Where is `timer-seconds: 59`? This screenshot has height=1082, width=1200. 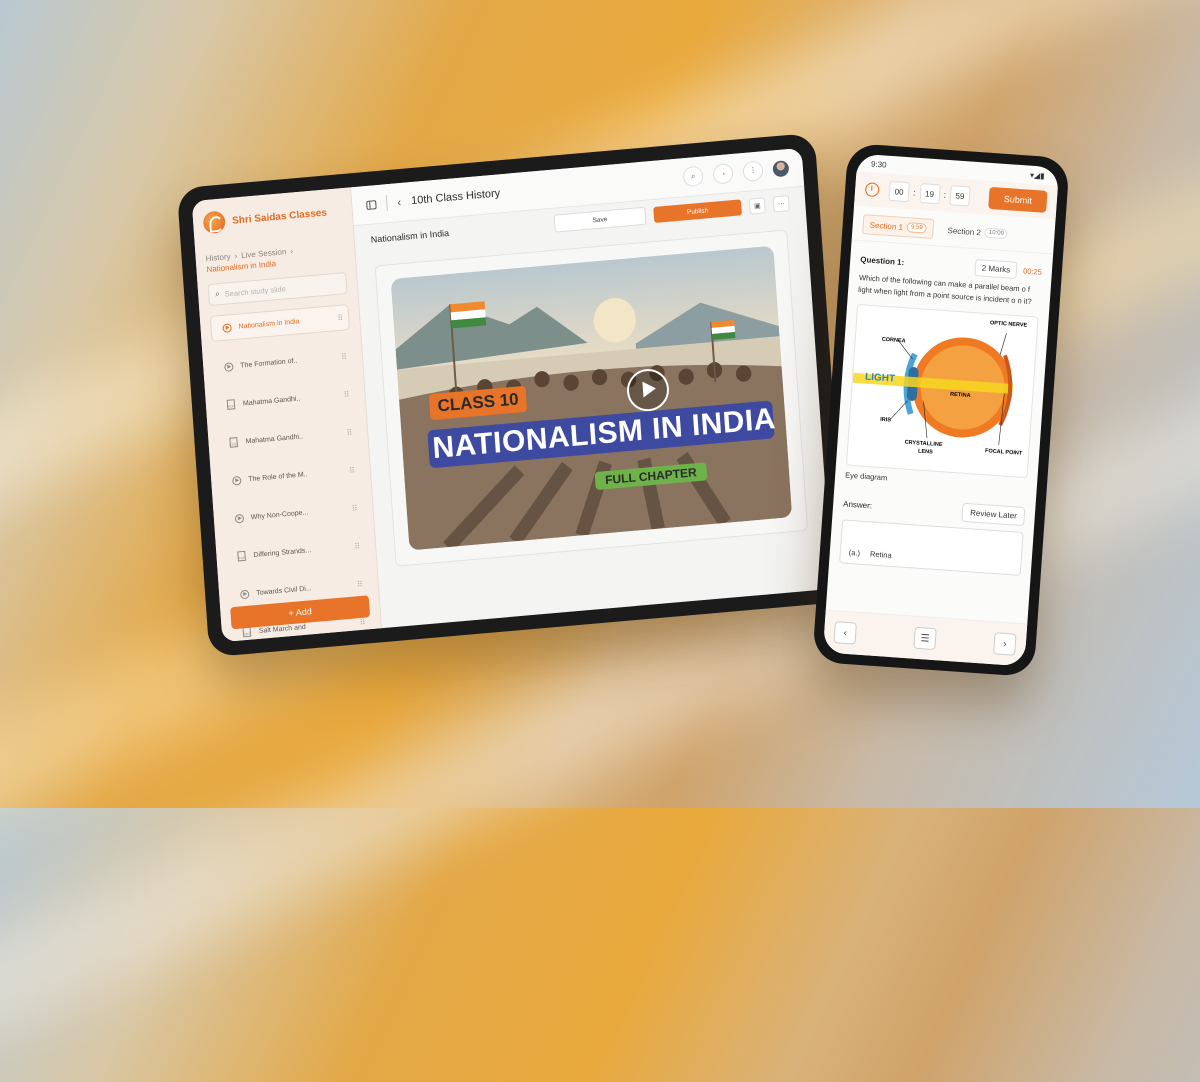
timer-seconds: 59 is located at coordinates (960, 196).